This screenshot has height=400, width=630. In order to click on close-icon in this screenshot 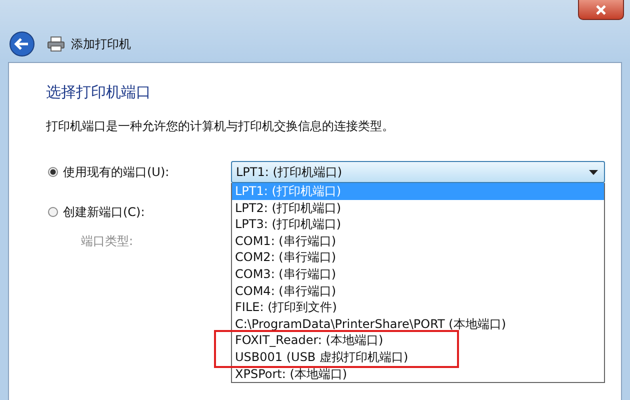, I will do `click(601, 9)`.